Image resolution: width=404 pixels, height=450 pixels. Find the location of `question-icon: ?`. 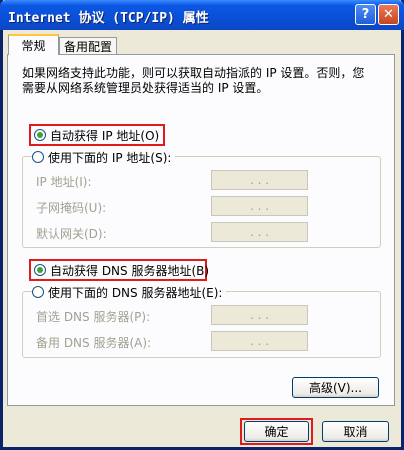

question-icon: ? is located at coordinates (365, 14).